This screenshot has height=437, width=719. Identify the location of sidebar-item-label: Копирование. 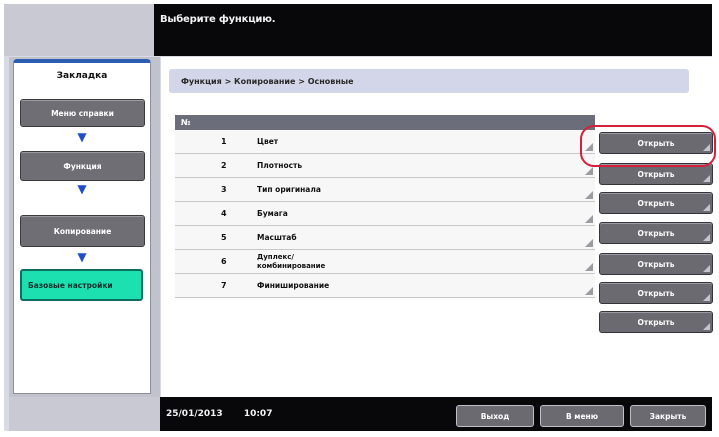
(82, 231).